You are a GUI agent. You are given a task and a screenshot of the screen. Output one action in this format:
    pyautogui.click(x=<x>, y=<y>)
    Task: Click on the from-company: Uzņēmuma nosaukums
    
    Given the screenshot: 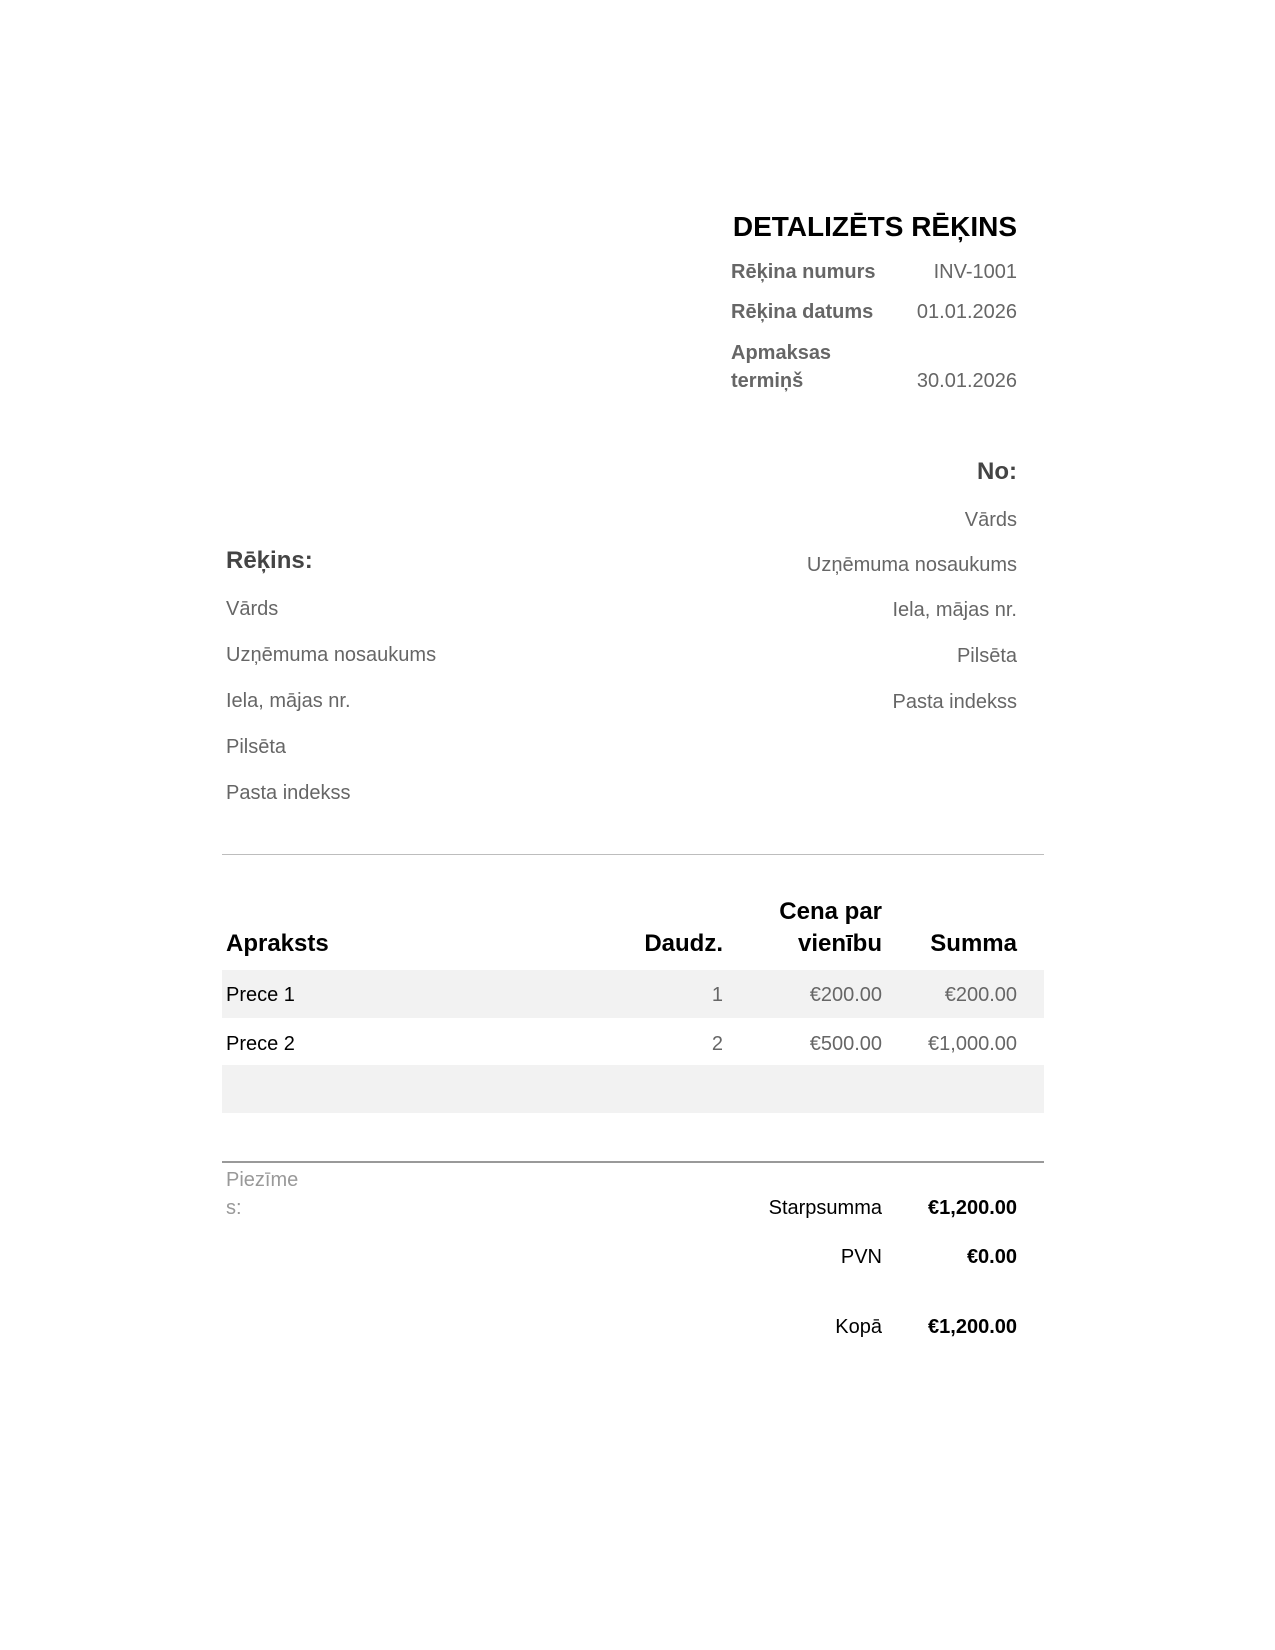 What is the action you would take?
    pyautogui.click(x=911, y=565)
    